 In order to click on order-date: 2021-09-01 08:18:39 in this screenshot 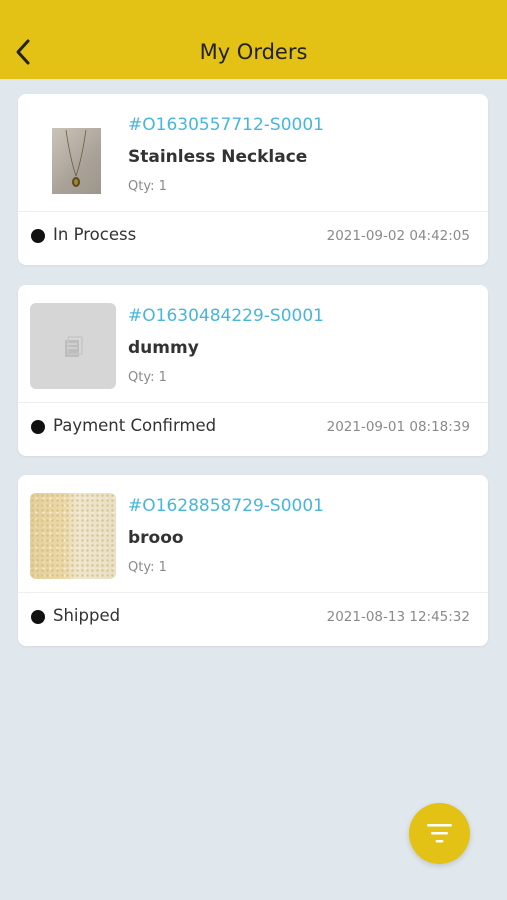, I will do `click(398, 427)`.